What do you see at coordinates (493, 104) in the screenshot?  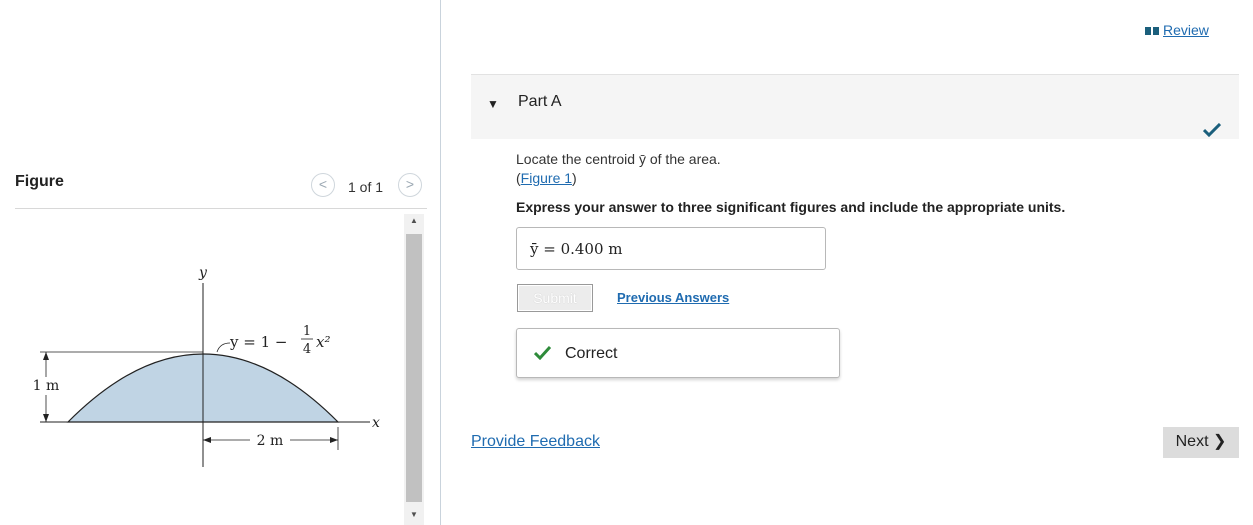 I see `collapse-triangle-icon: ▼` at bounding box center [493, 104].